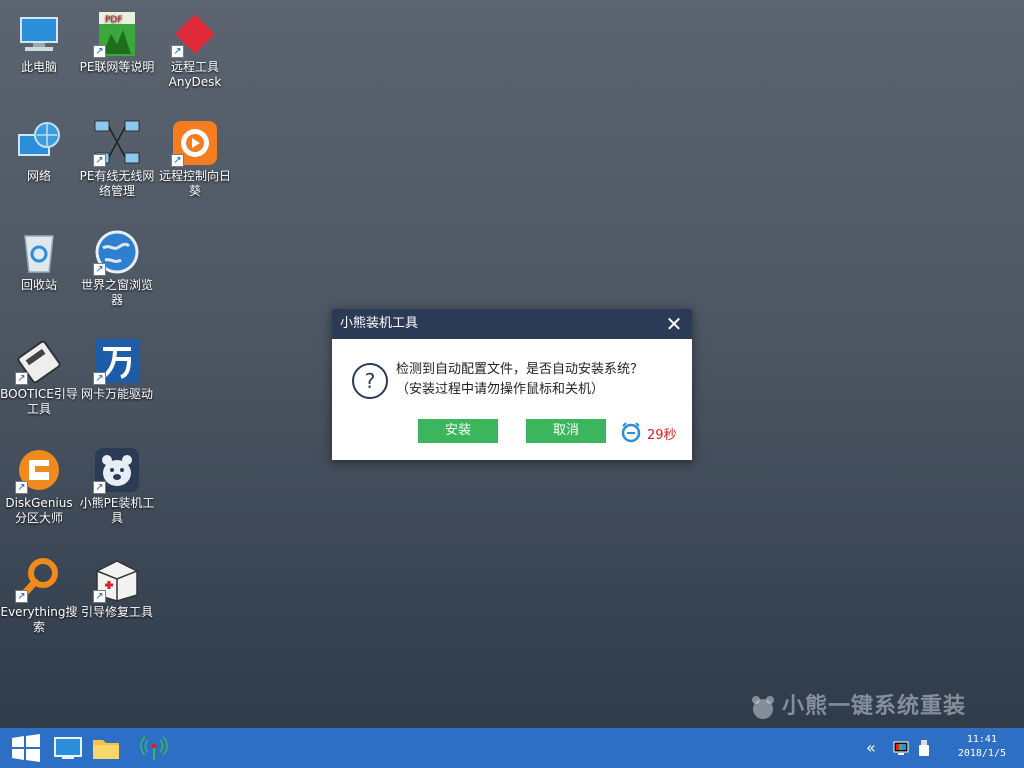 The height and width of the screenshot is (768, 1024). Describe the element at coordinates (763, 707) in the screenshot. I see `bear-logo-icon` at that location.